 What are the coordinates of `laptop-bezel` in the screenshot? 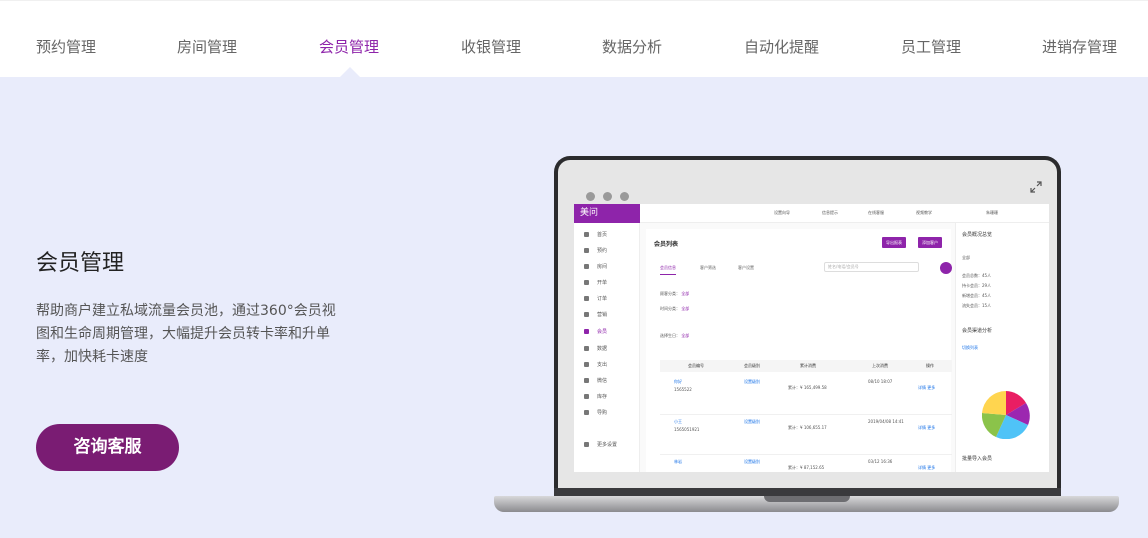 It's located at (807, 492).